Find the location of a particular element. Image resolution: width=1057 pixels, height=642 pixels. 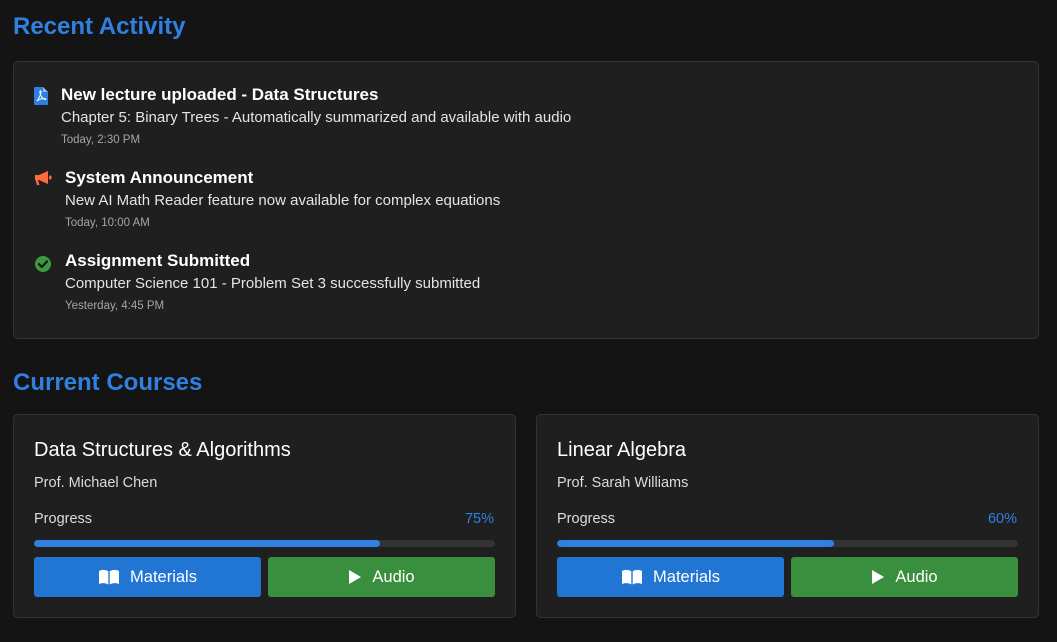

activity-timestamp: Today, 10:00 AM is located at coordinates (107, 223).